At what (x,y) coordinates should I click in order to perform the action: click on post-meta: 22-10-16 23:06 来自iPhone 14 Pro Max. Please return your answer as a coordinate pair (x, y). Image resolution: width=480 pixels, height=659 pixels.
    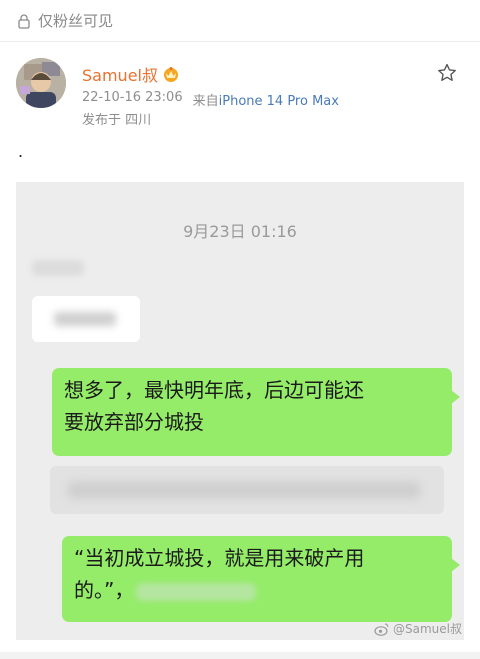
    Looking at the image, I should click on (210, 99).